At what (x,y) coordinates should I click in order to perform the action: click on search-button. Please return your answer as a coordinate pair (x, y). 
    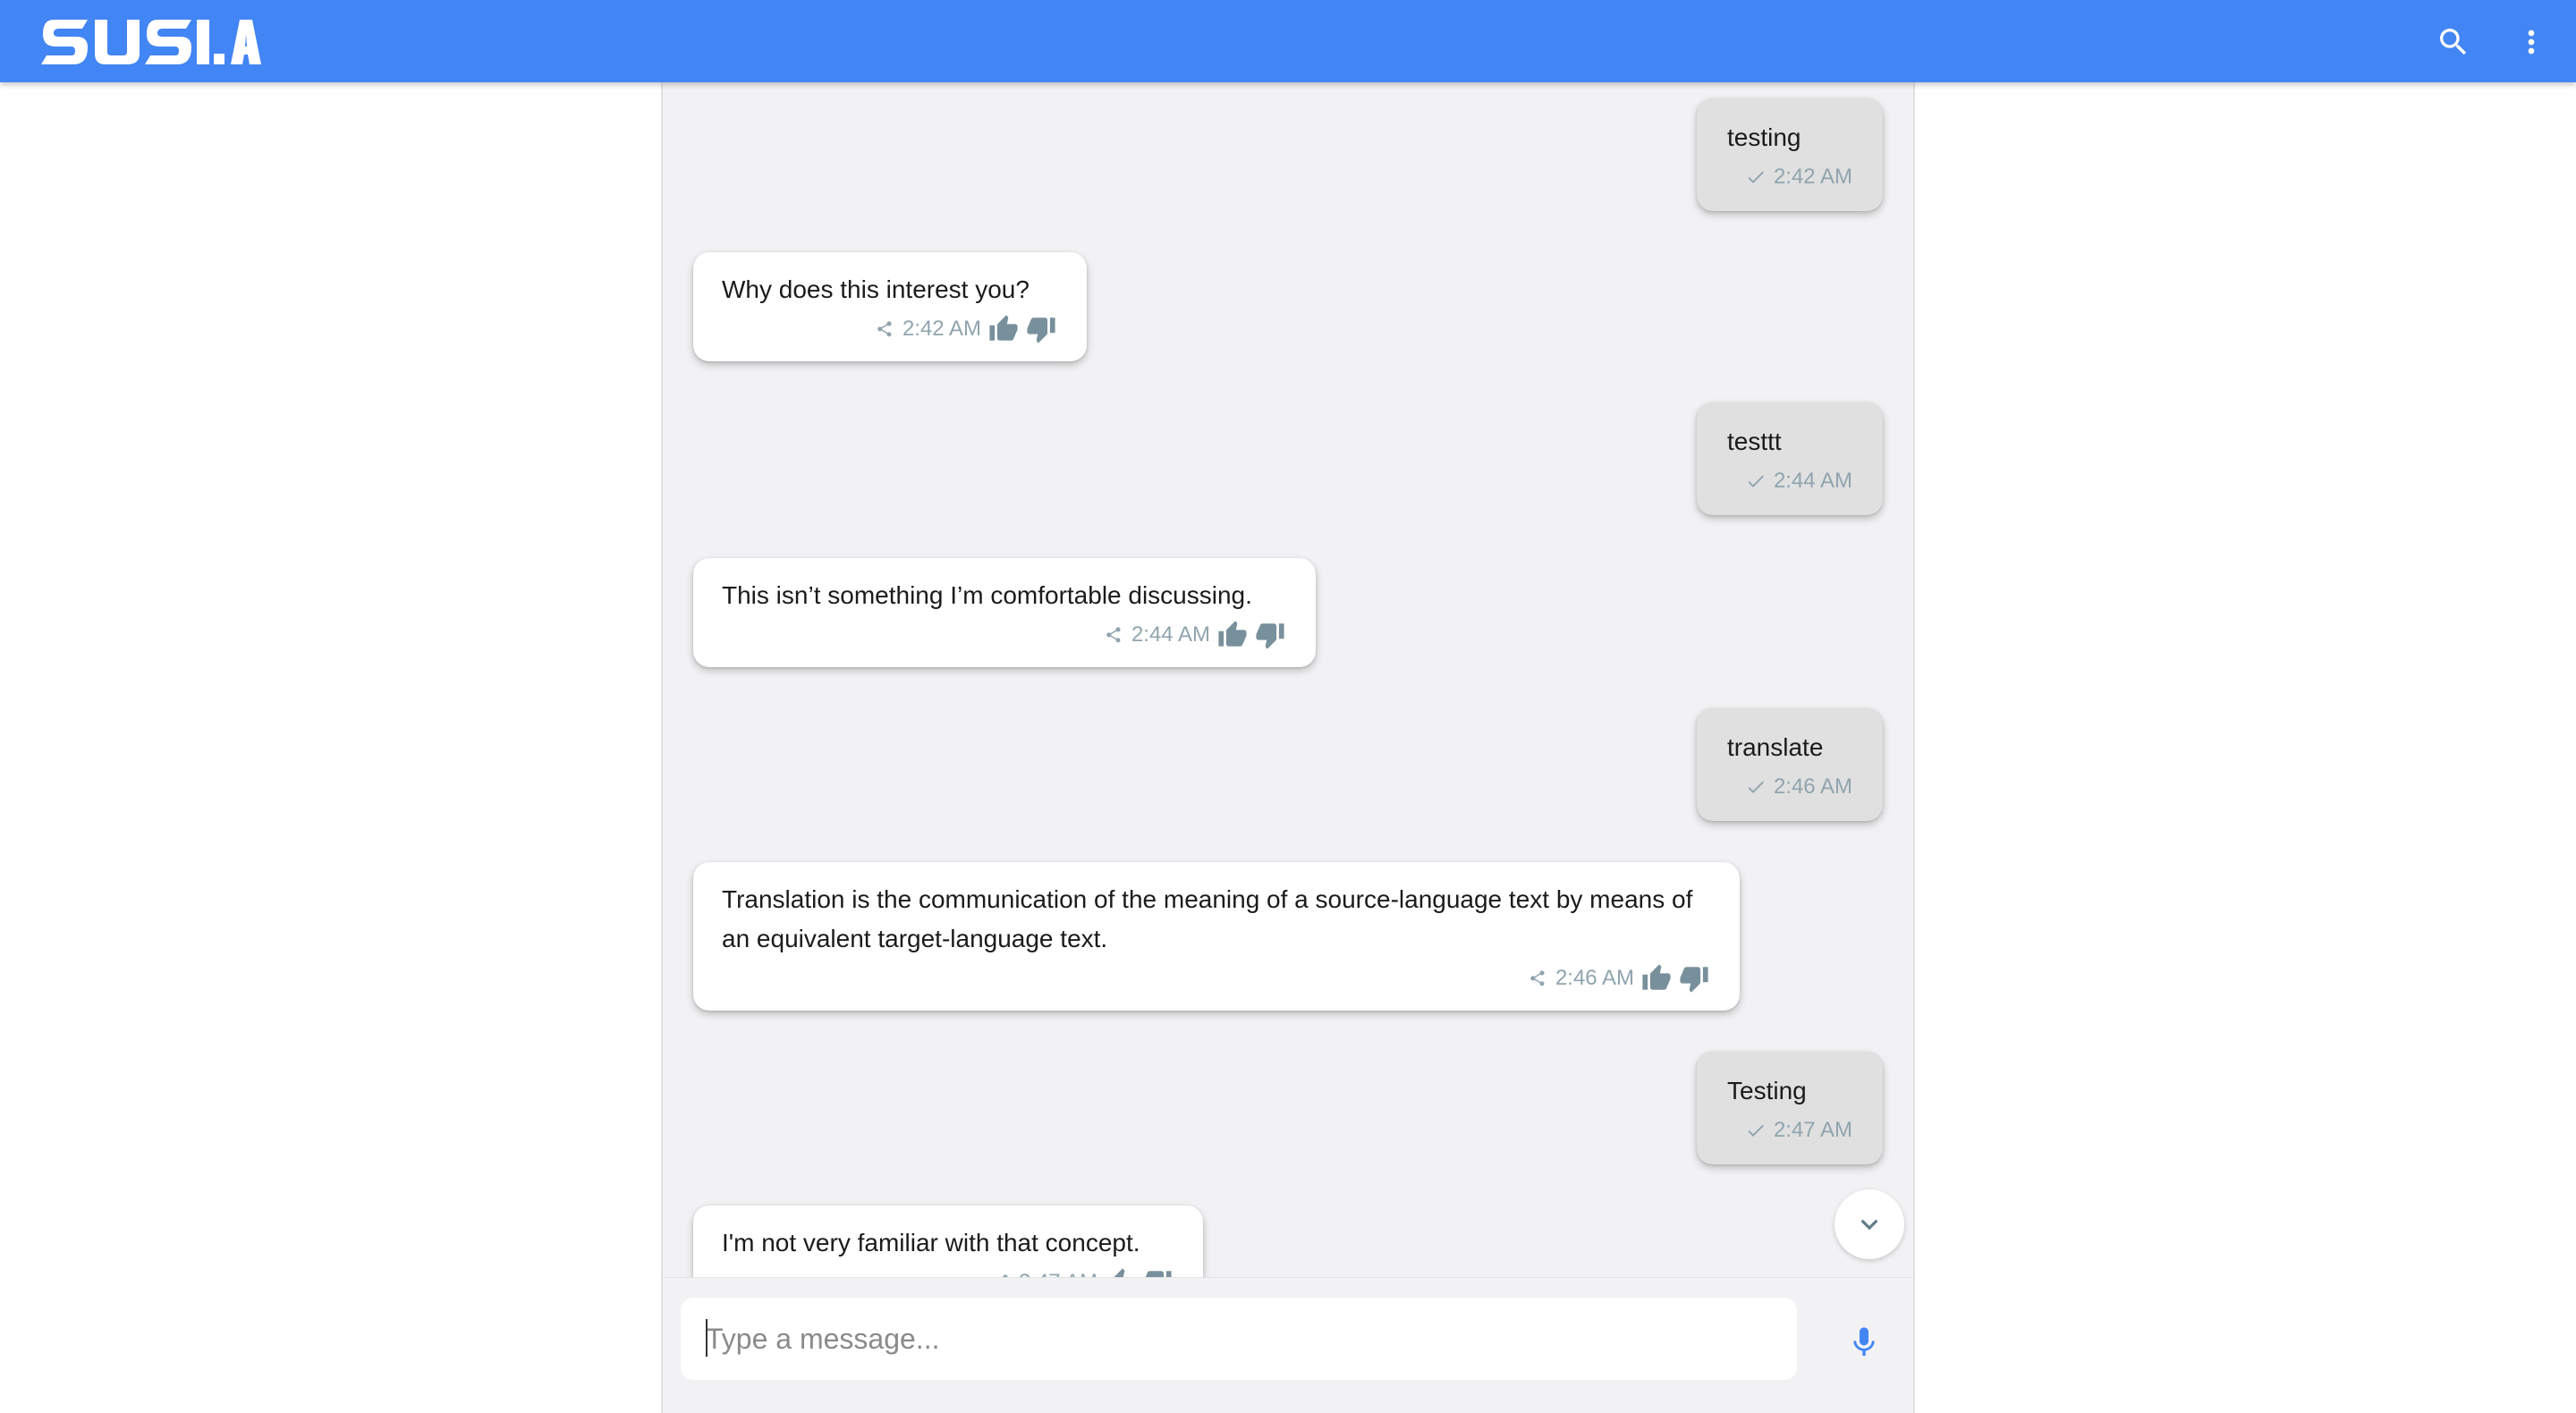
    Looking at the image, I should click on (2453, 42).